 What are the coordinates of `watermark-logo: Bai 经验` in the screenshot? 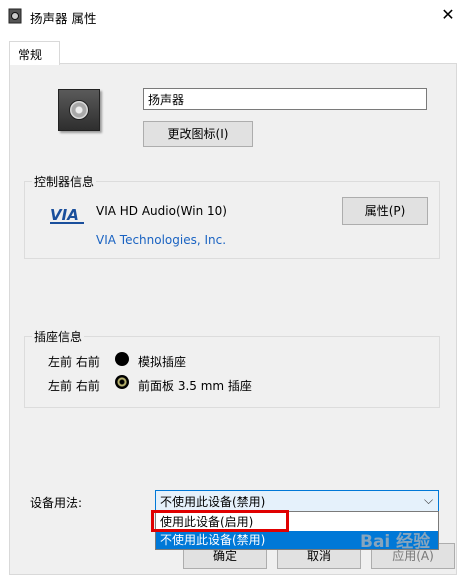 It's located at (395, 542).